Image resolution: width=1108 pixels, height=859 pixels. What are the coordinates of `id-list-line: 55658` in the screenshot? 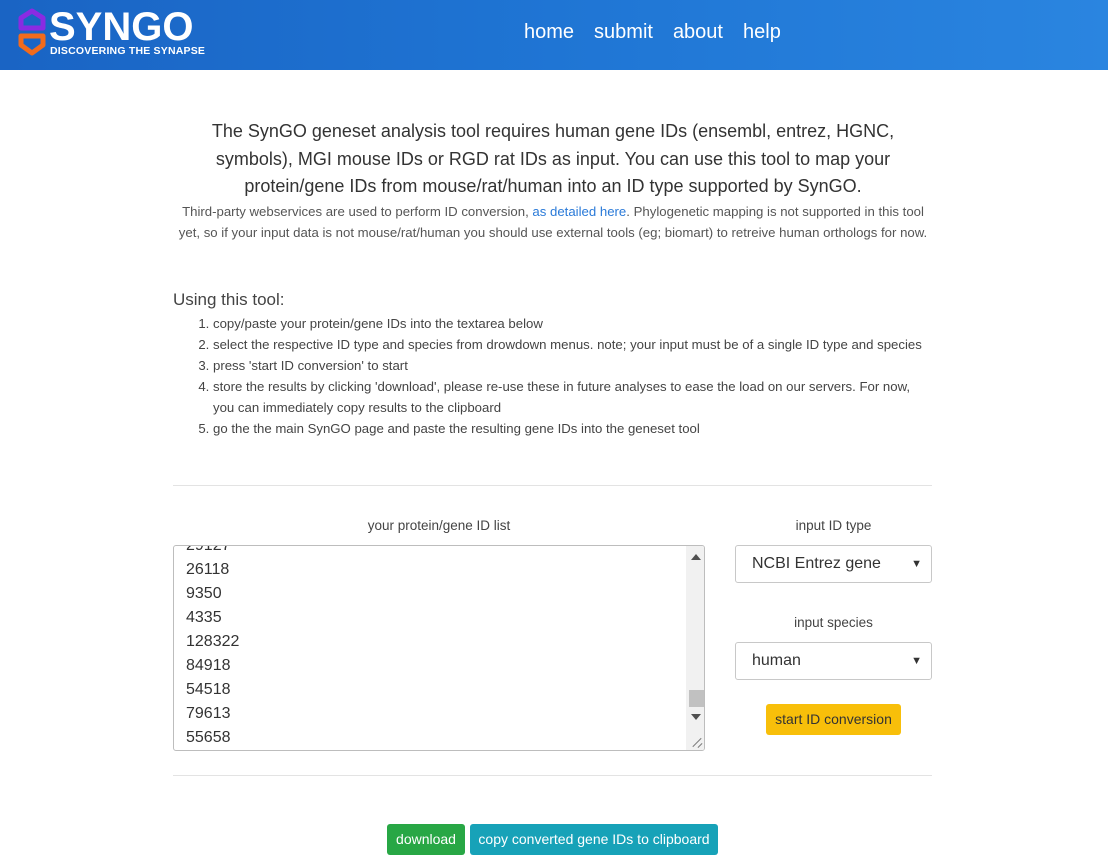 It's located at (208, 737).